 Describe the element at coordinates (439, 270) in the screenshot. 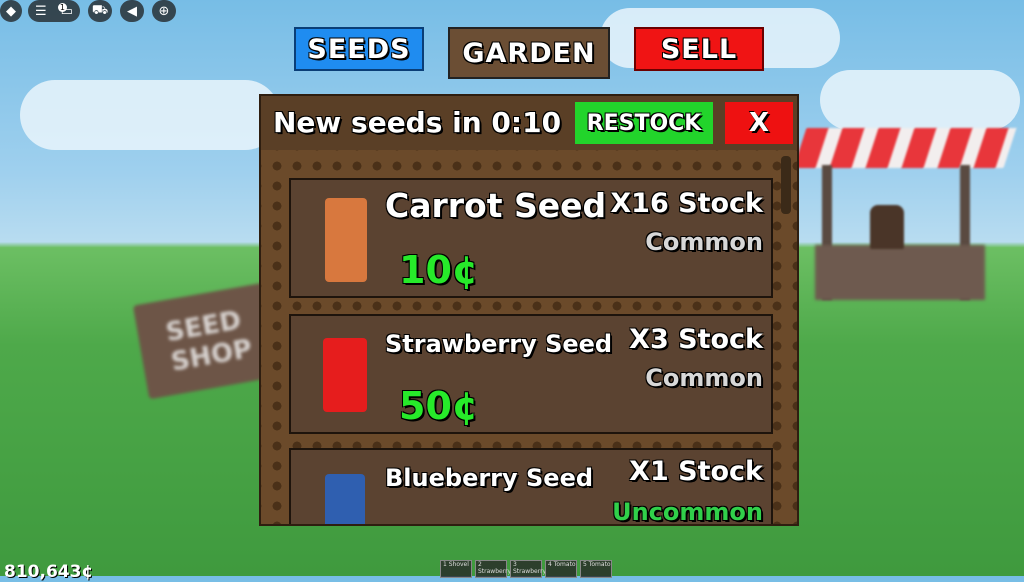

I see `item-price: 10¢` at that location.